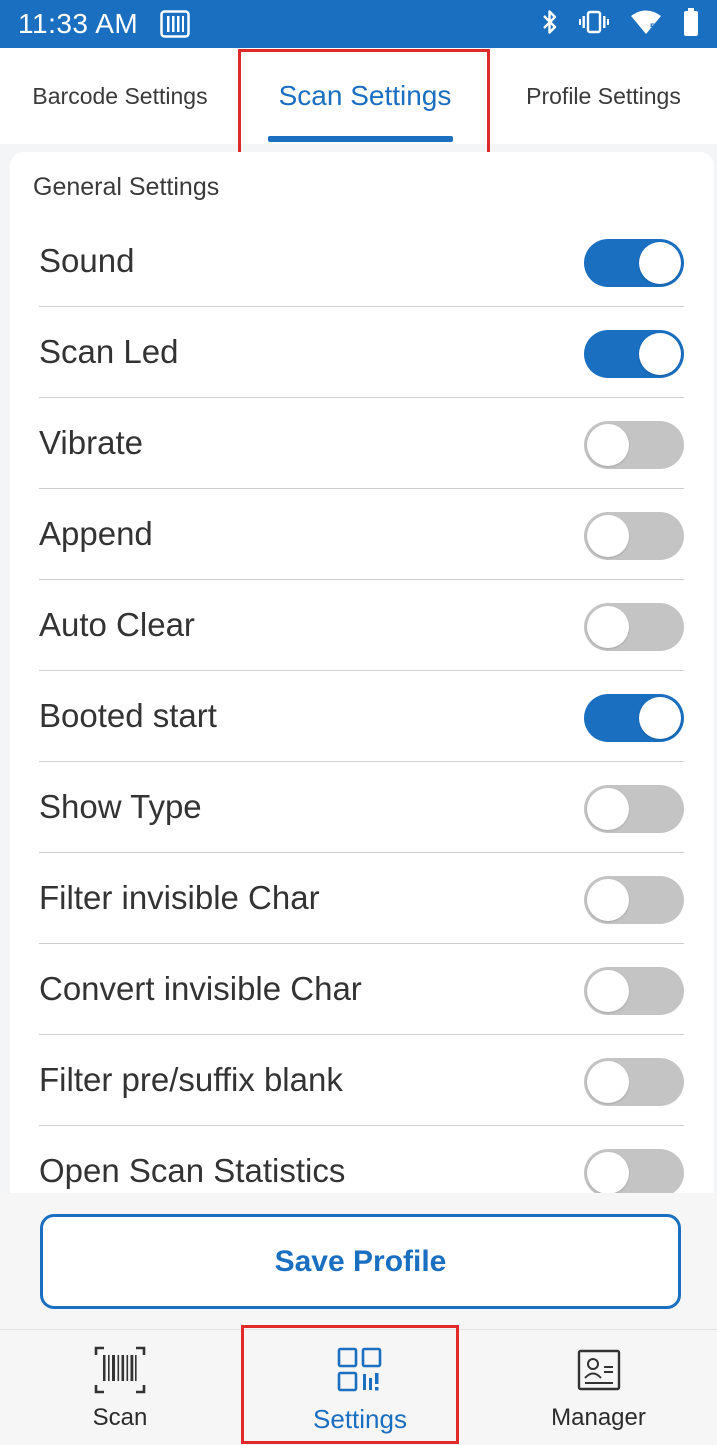 The height and width of the screenshot is (1445, 717). I want to click on setting-row-booted-start: Booted start, so click(361, 716).